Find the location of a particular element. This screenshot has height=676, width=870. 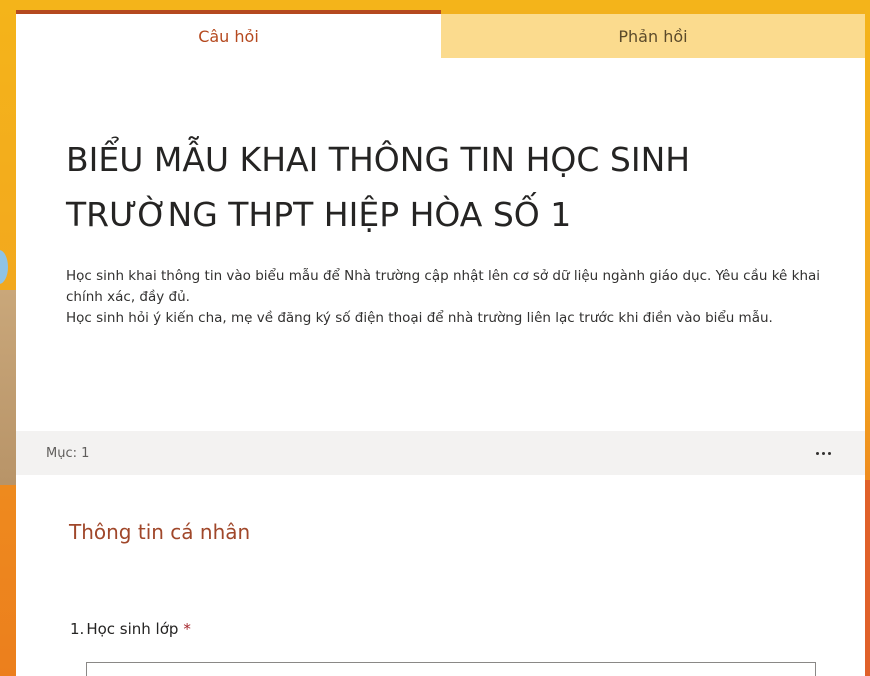

required-marker: * is located at coordinates (187, 629).